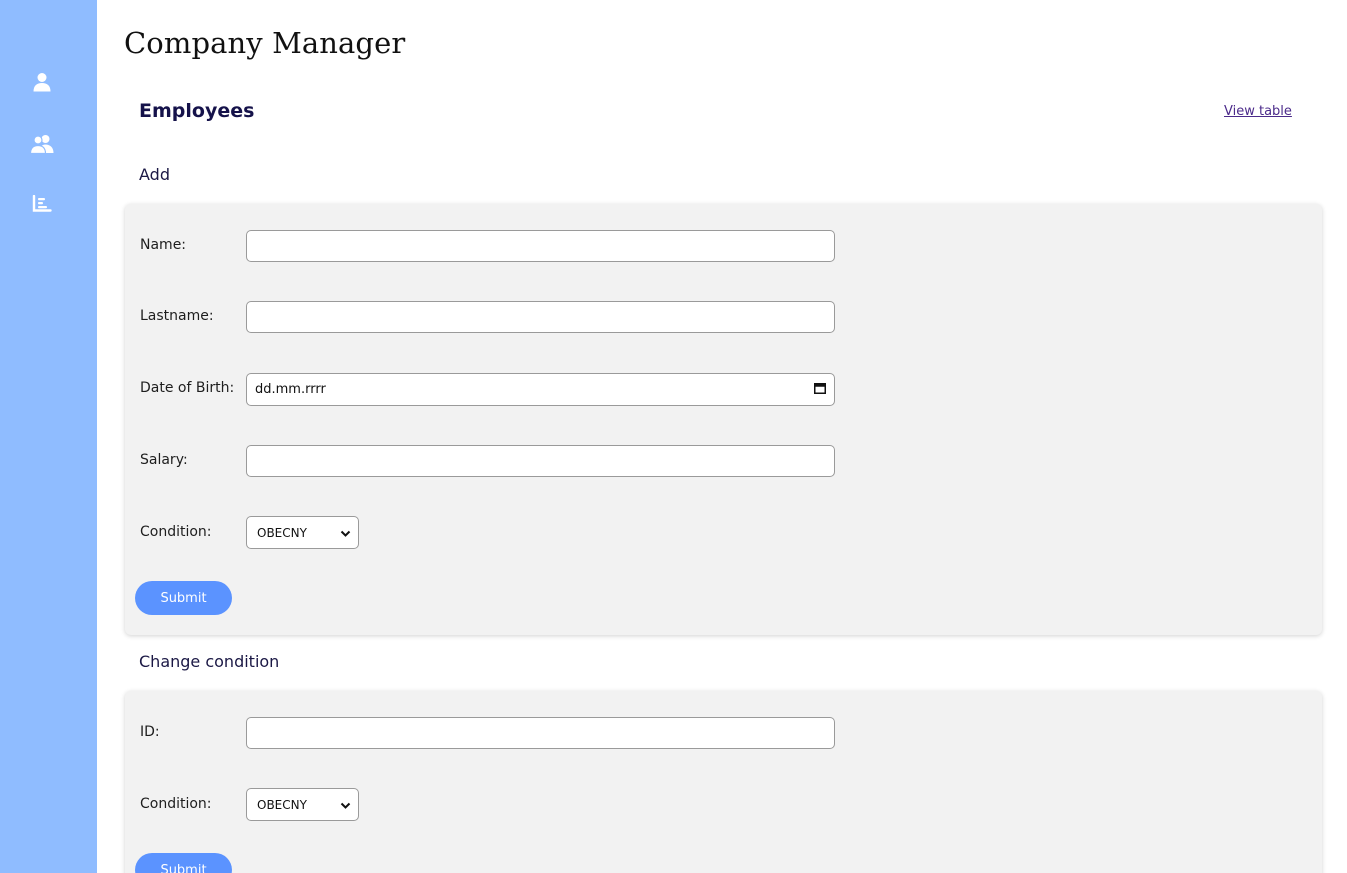 This screenshot has height=873, width=1347. Describe the element at coordinates (265, 43) in the screenshot. I see `app-title: Company Manager` at that location.